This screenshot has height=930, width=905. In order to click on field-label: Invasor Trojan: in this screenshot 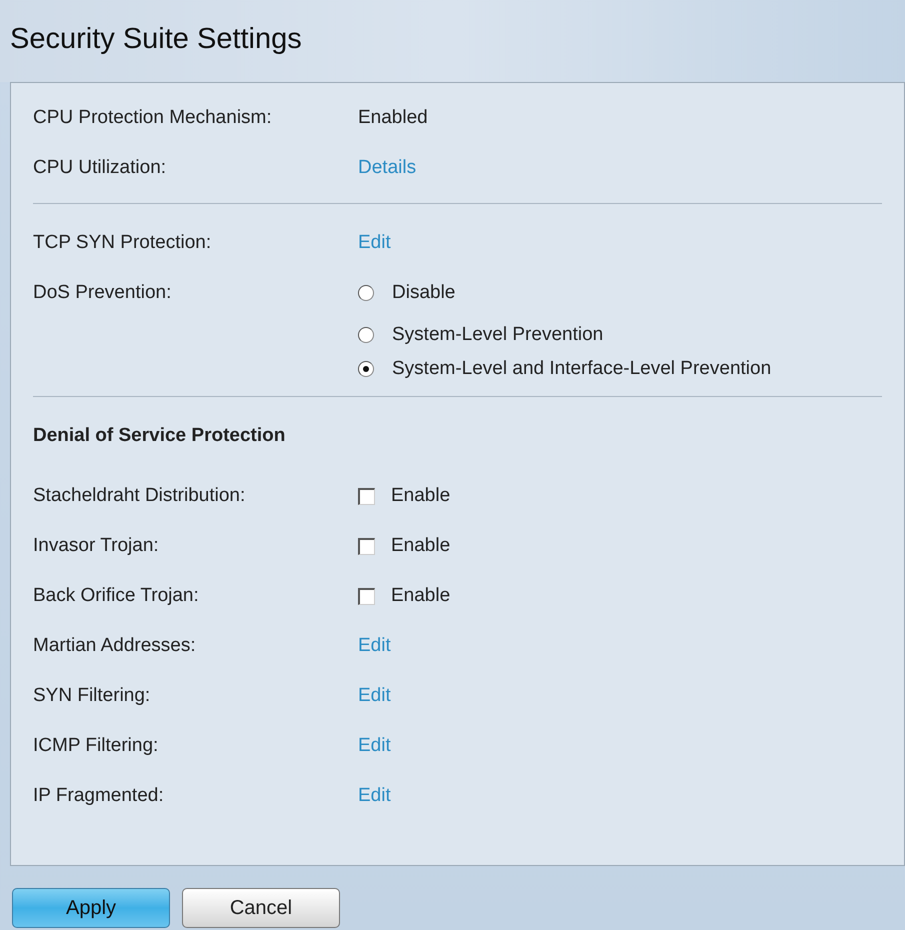, I will do `click(96, 546)`.